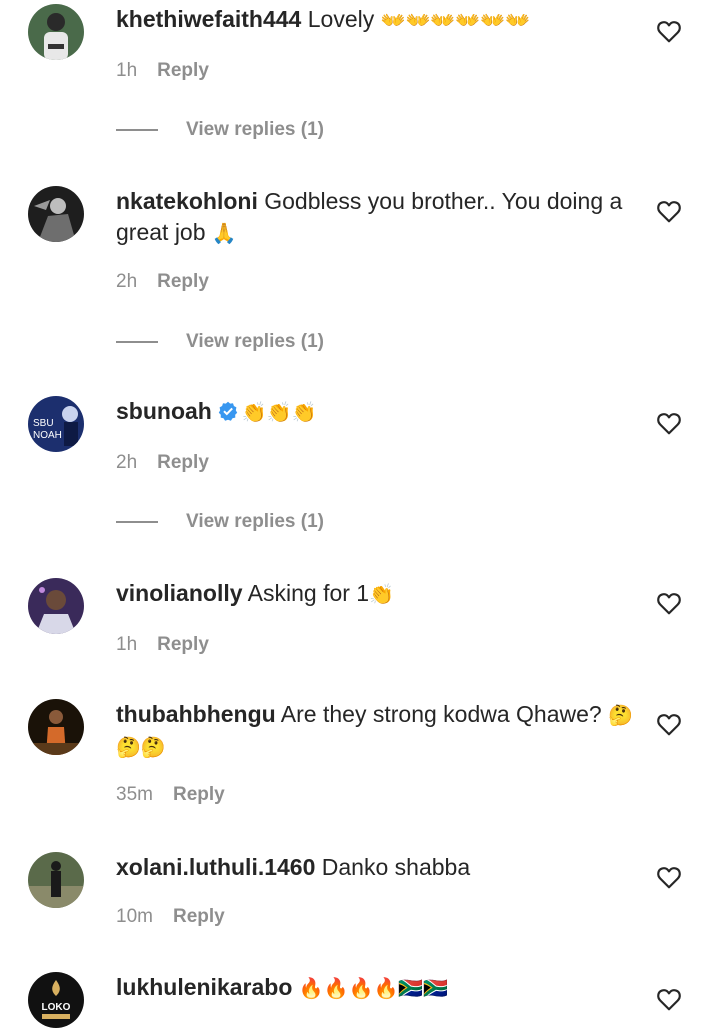 The width and height of the screenshot is (720, 1028). Describe the element at coordinates (56, 1000) in the screenshot. I see `avatar: LOKO` at that location.